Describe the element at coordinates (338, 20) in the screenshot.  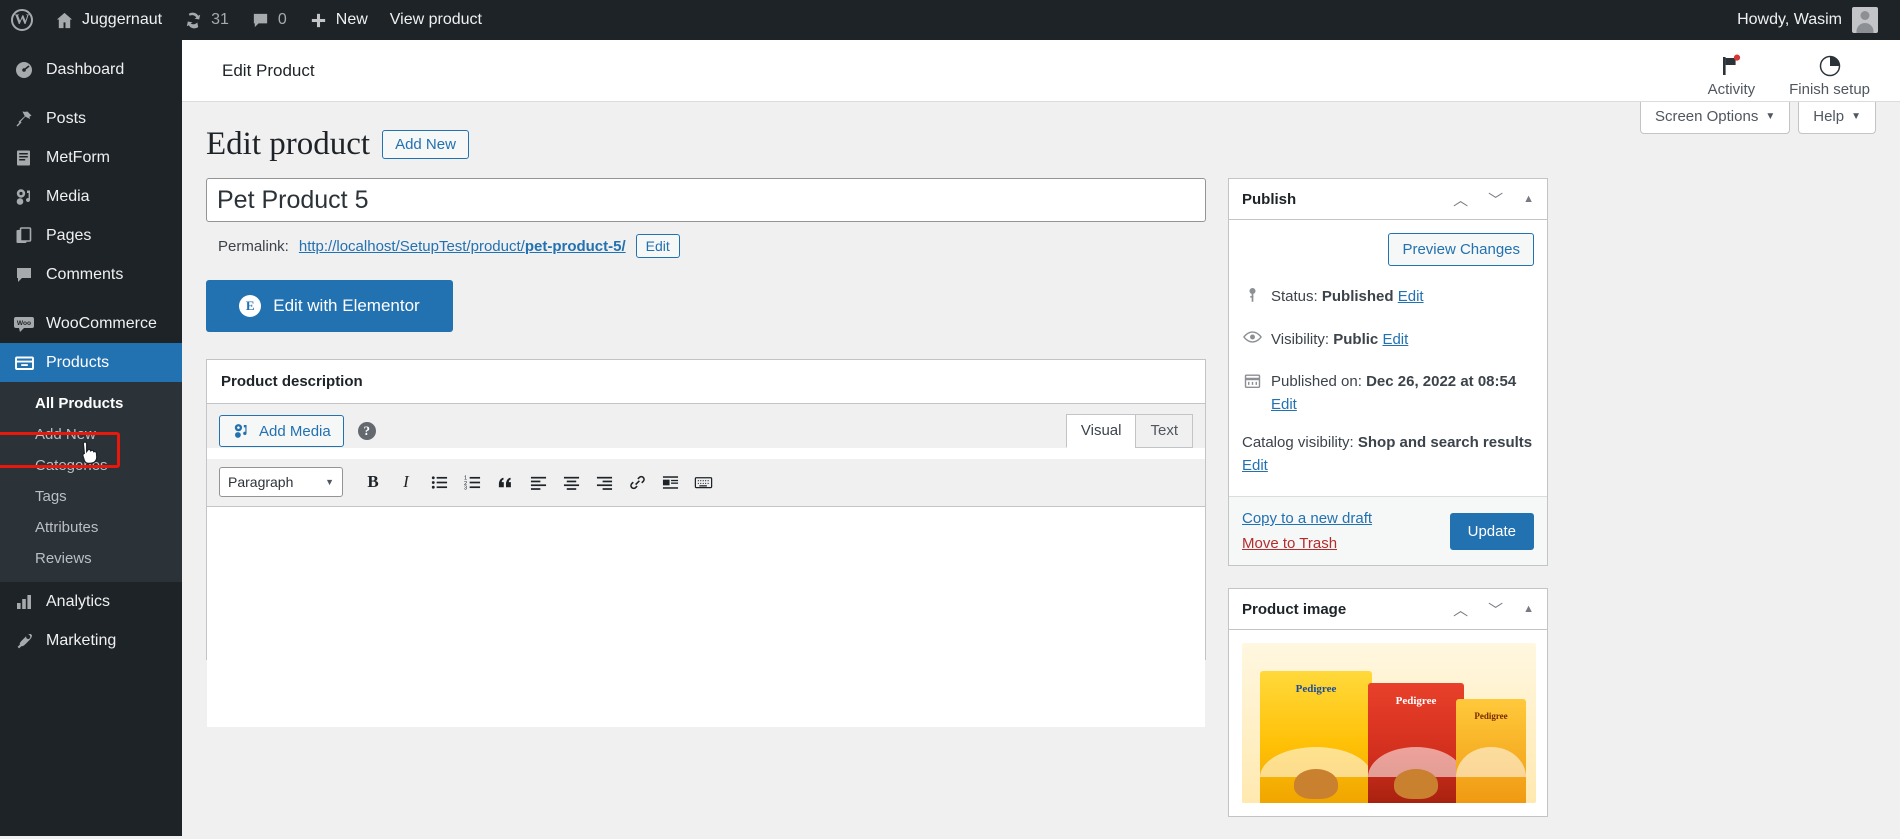
I see `adminbar-new-content: New` at that location.